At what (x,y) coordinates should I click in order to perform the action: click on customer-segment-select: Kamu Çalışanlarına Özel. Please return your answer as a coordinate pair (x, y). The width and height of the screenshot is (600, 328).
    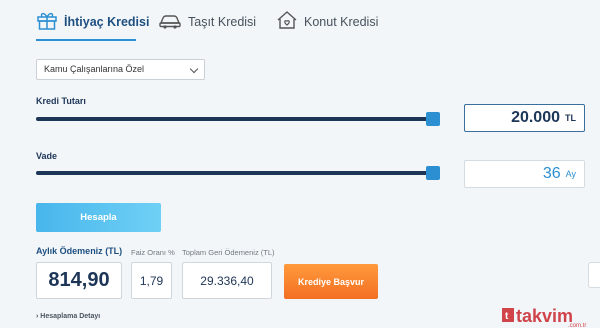
    Looking at the image, I should click on (120, 69).